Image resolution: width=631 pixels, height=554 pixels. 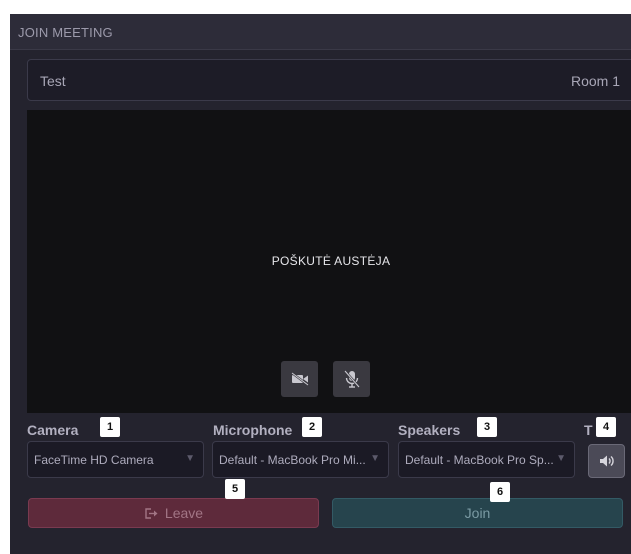 I want to click on badge-2: 2, so click(x=312, y=427).